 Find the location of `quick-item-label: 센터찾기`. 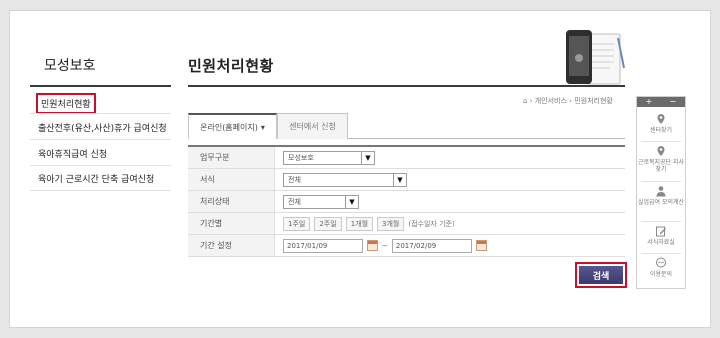

quick-item-label: 센터찾기 is located at coordinates (661, 130).